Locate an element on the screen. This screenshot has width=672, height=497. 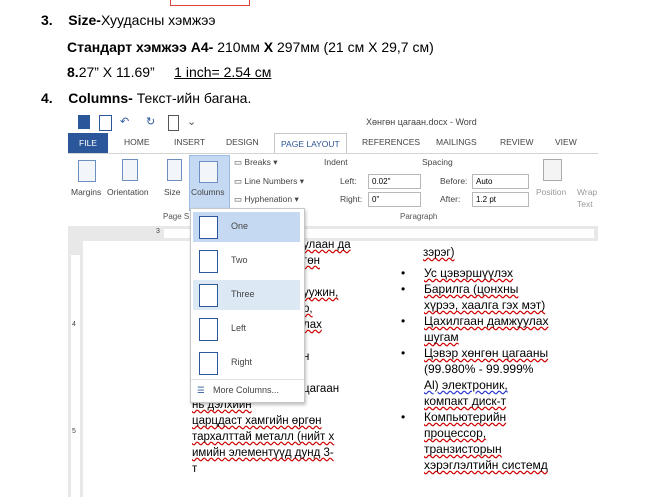
breaks-button: ▭ Breaks ▾ is located at coordinates (256, 162).